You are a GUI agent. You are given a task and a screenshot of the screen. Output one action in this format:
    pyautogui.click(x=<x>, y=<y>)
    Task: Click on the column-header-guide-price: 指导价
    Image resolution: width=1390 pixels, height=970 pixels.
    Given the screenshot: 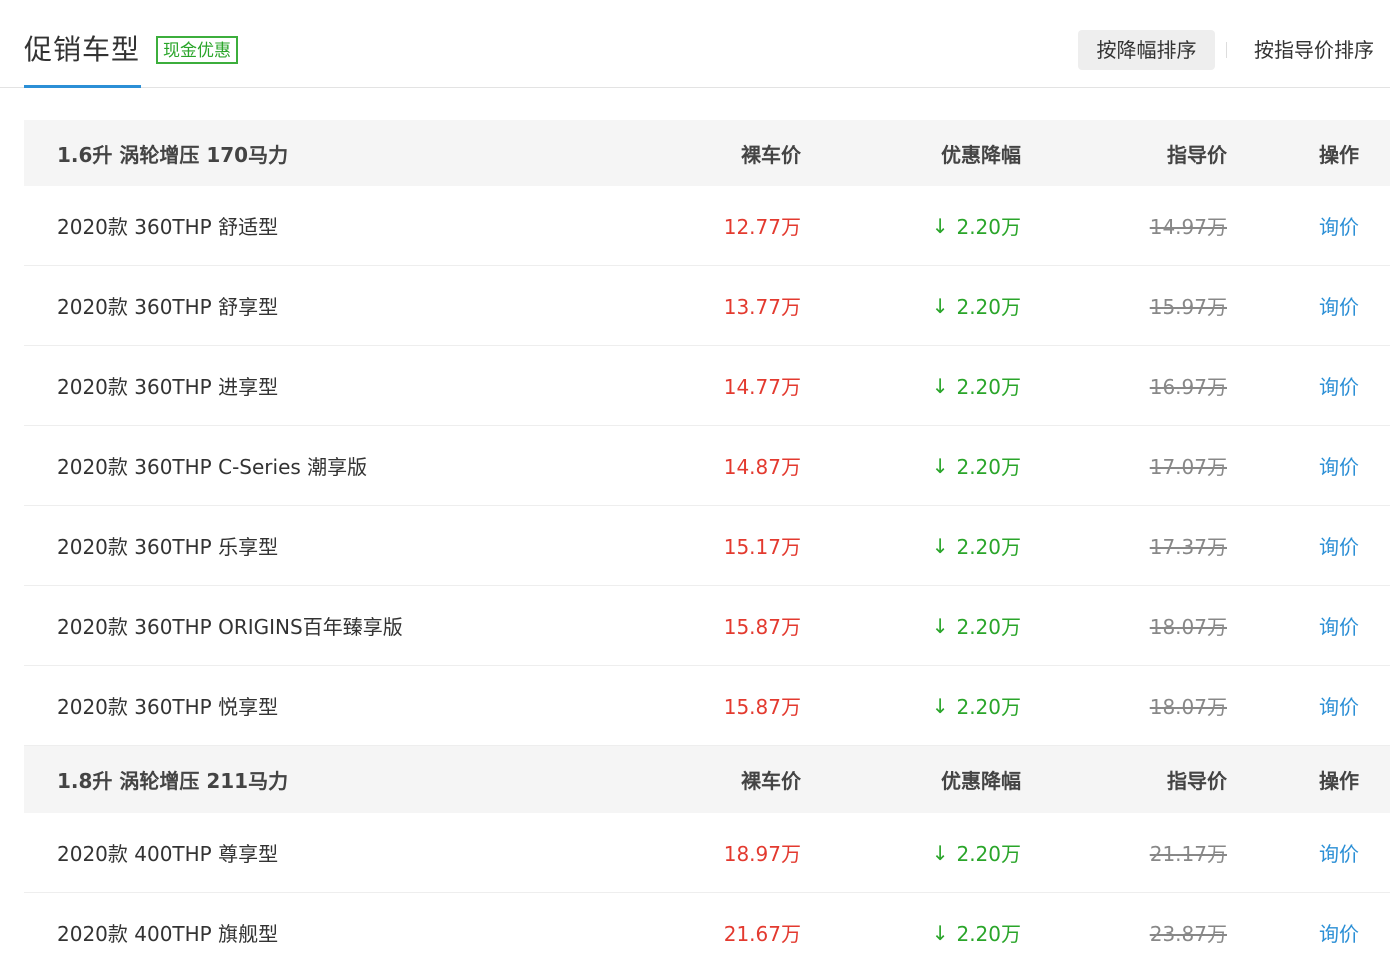 What is the action you would take?
    pyautogui.click(x=1197, y=154)
    